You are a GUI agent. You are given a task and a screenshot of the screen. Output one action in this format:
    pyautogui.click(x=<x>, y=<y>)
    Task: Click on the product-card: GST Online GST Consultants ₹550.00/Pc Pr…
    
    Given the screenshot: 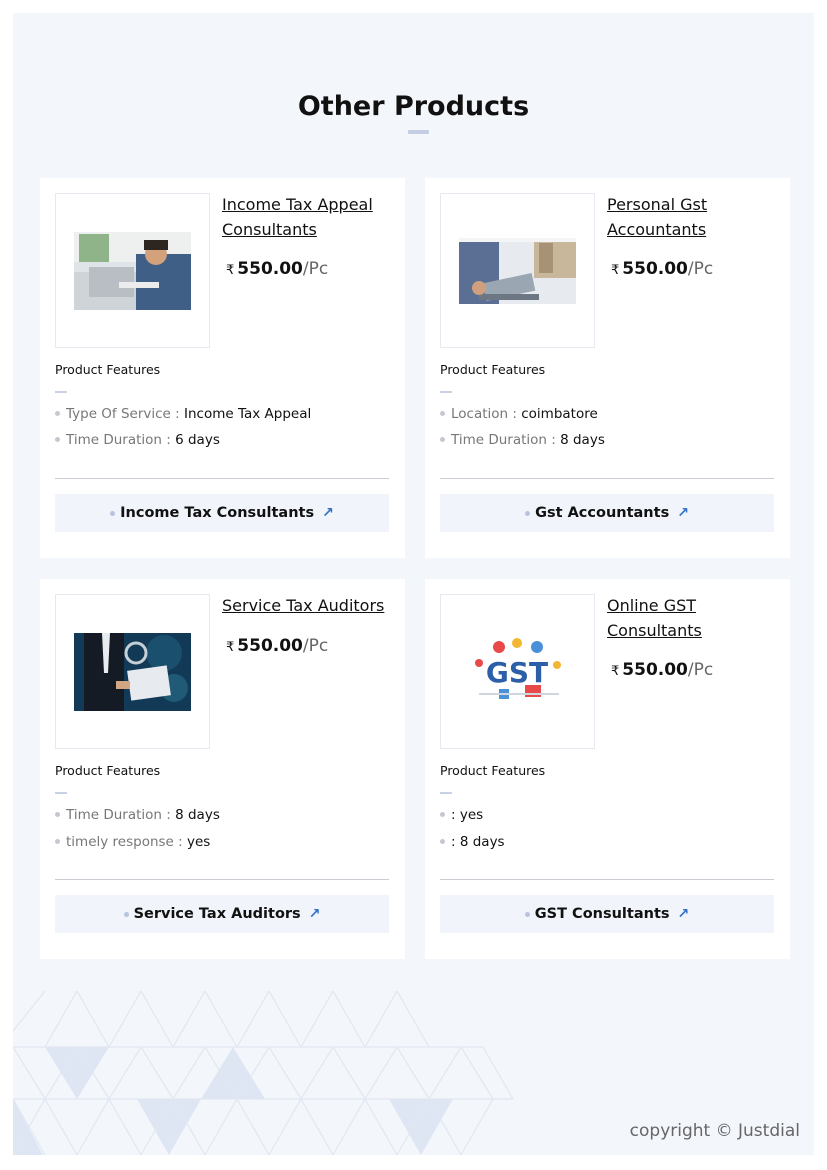 What is the action you would take?
    pyautogui.click(x=607, y=769)
    